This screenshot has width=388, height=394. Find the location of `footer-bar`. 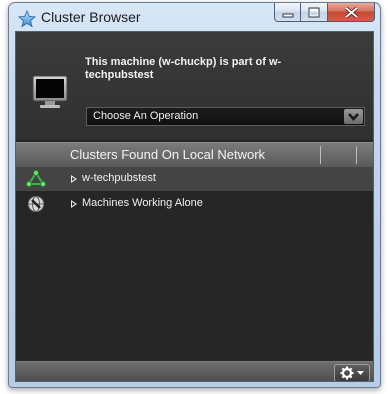

footer-bar is located at coordinates (194, 371).